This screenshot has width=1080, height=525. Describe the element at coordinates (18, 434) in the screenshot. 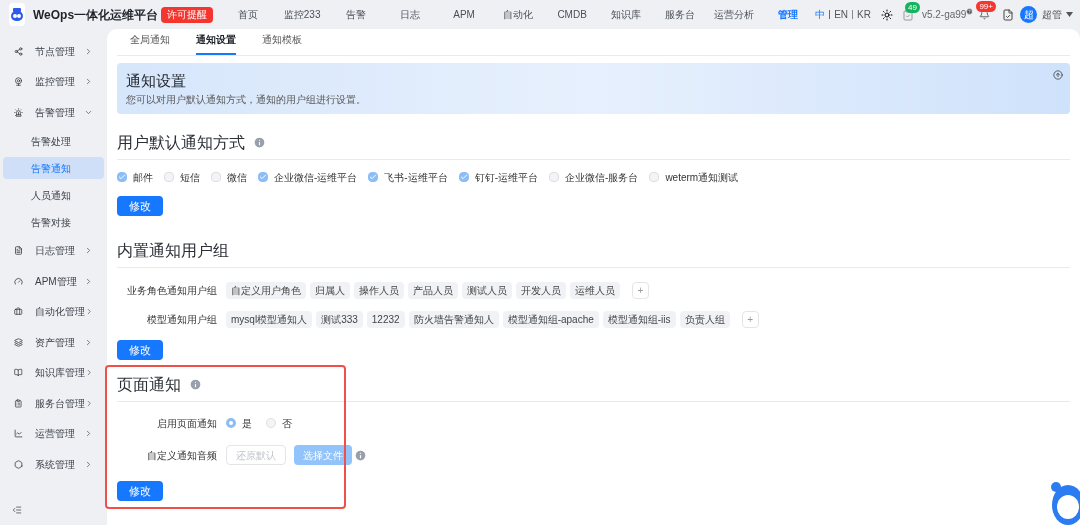

I see `chart-icon` at that location.